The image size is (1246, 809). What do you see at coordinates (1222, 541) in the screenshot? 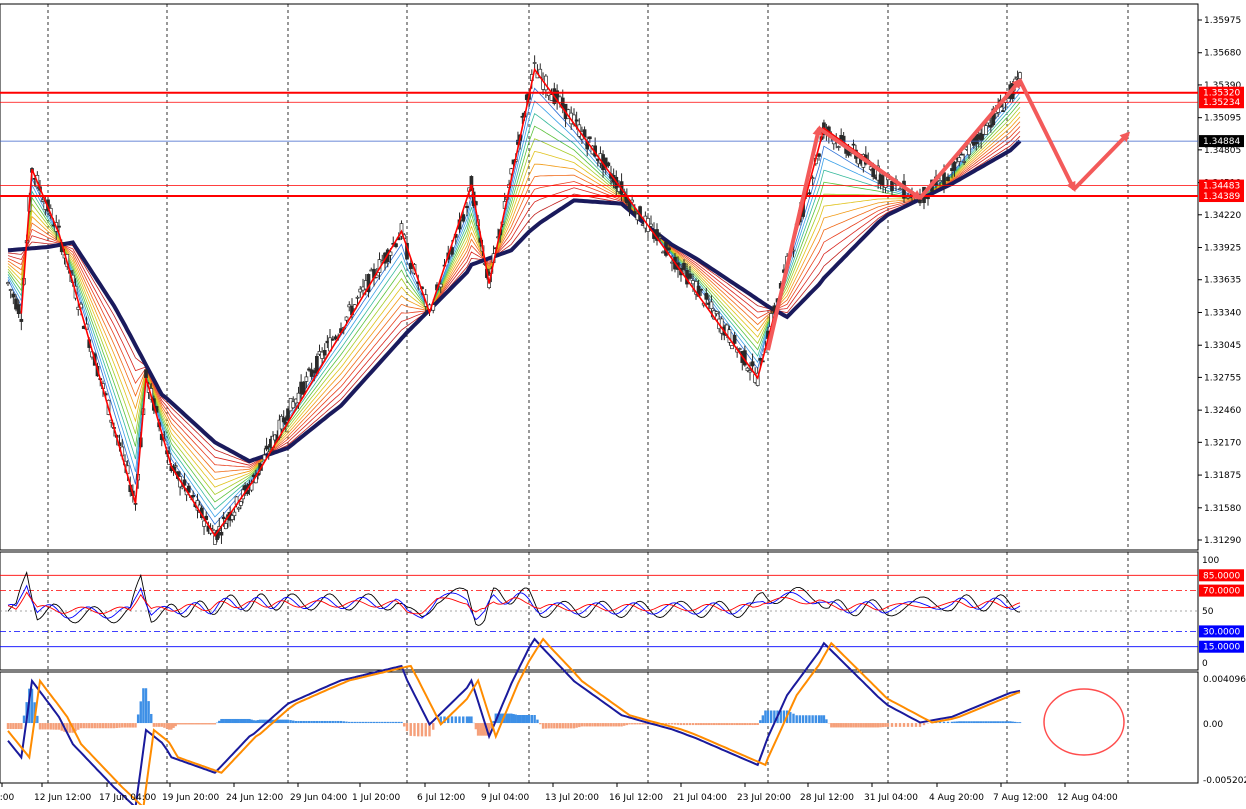
I see `y-tick-label: 1.31290` at bounding box center [1222, 541].